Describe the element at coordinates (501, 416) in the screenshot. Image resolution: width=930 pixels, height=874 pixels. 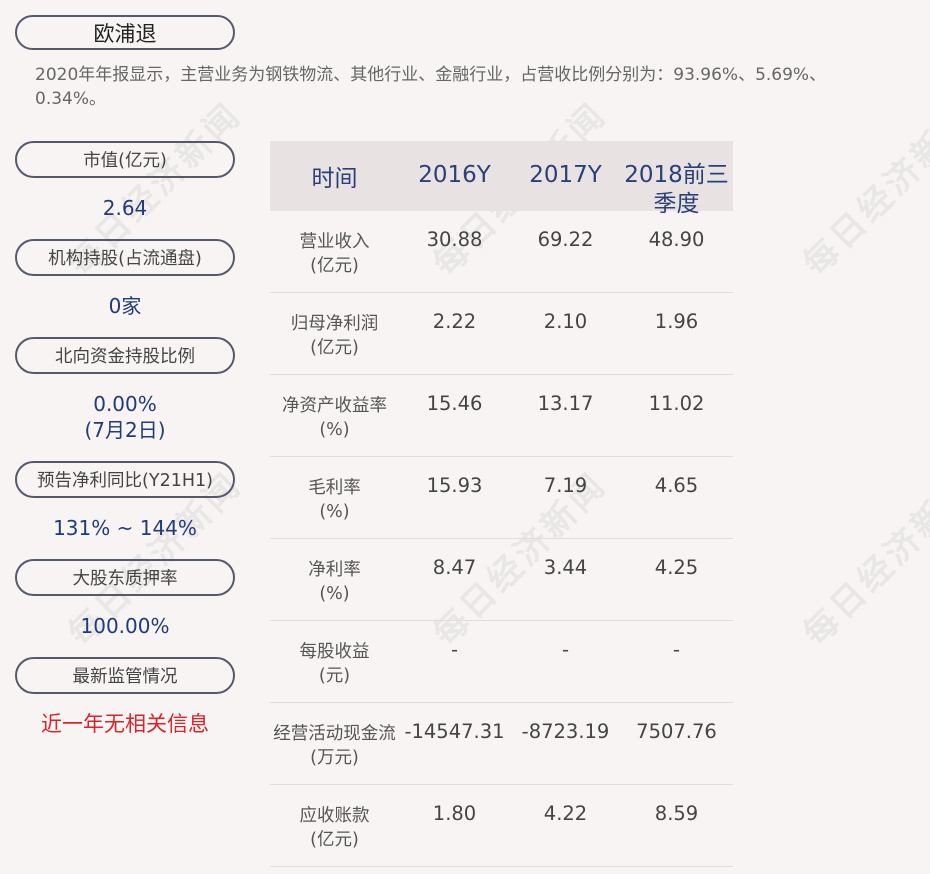
I see `table-row: 净资产收益率 (%) 15.46 13.17 11.02` at that location.